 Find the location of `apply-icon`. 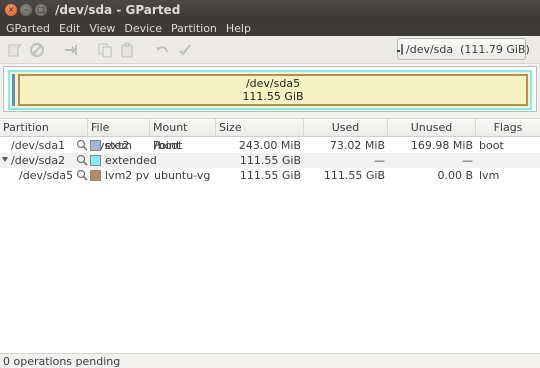

apply-icon is located at coordinates (185, 50).